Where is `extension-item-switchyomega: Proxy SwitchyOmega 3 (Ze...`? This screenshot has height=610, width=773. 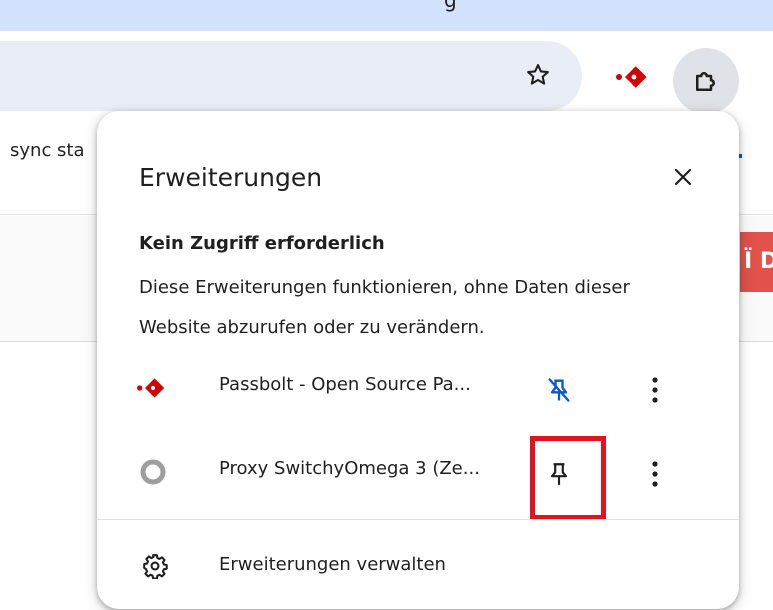
extension-item-switchyomega: Proxy SwitchyOmega 3 (Ze... is located at coordinates (418, 472).